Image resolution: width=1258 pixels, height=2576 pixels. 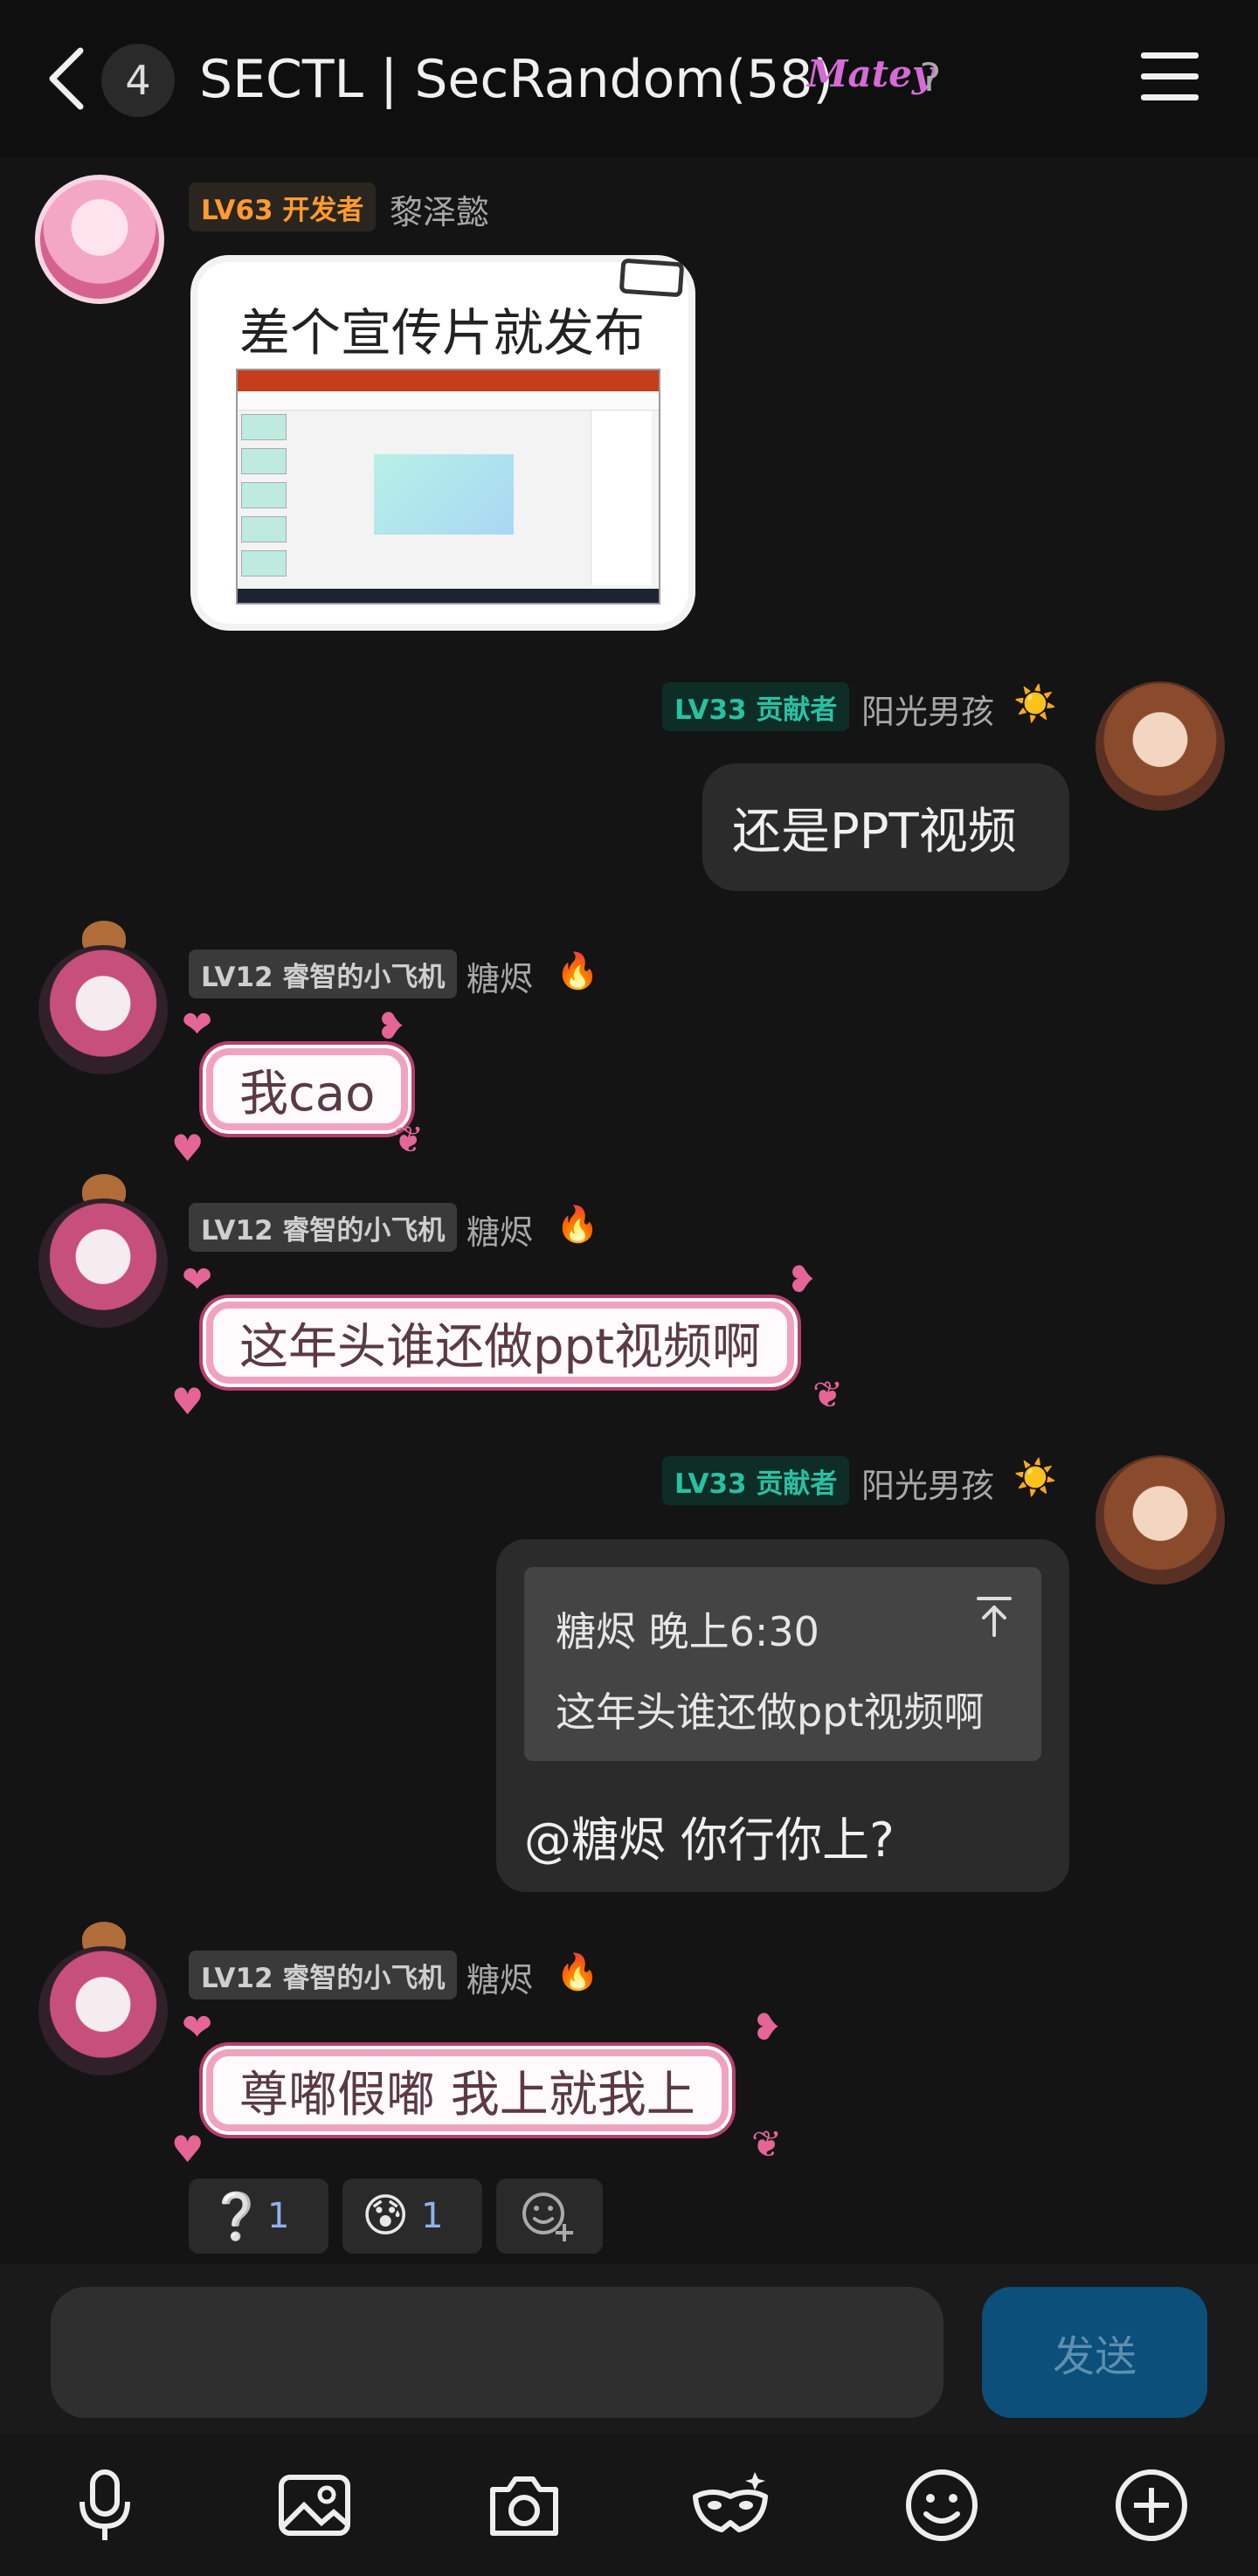 What do you see at coordinates (629, 2505) in the screenshot?
I see `bottom-toolbar` at bounding box center [629, 2505].